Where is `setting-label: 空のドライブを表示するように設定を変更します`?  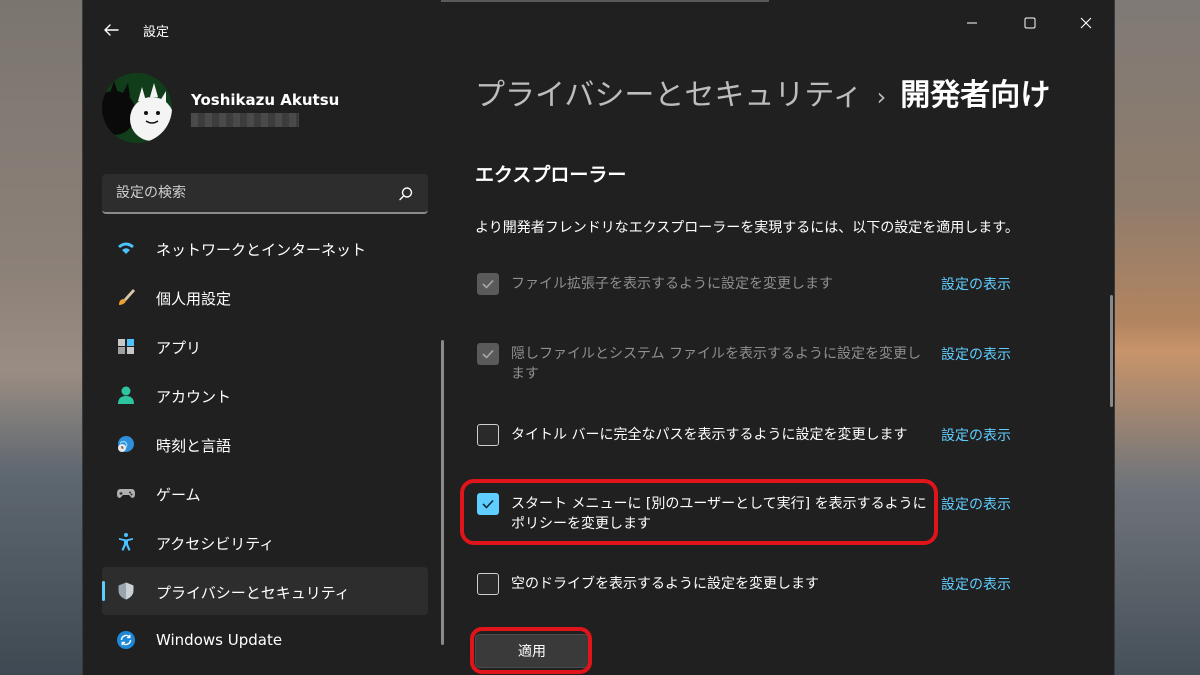 setting-label: 空のドライブを表示するように設定を変更します is located at coordinates (665, 584).